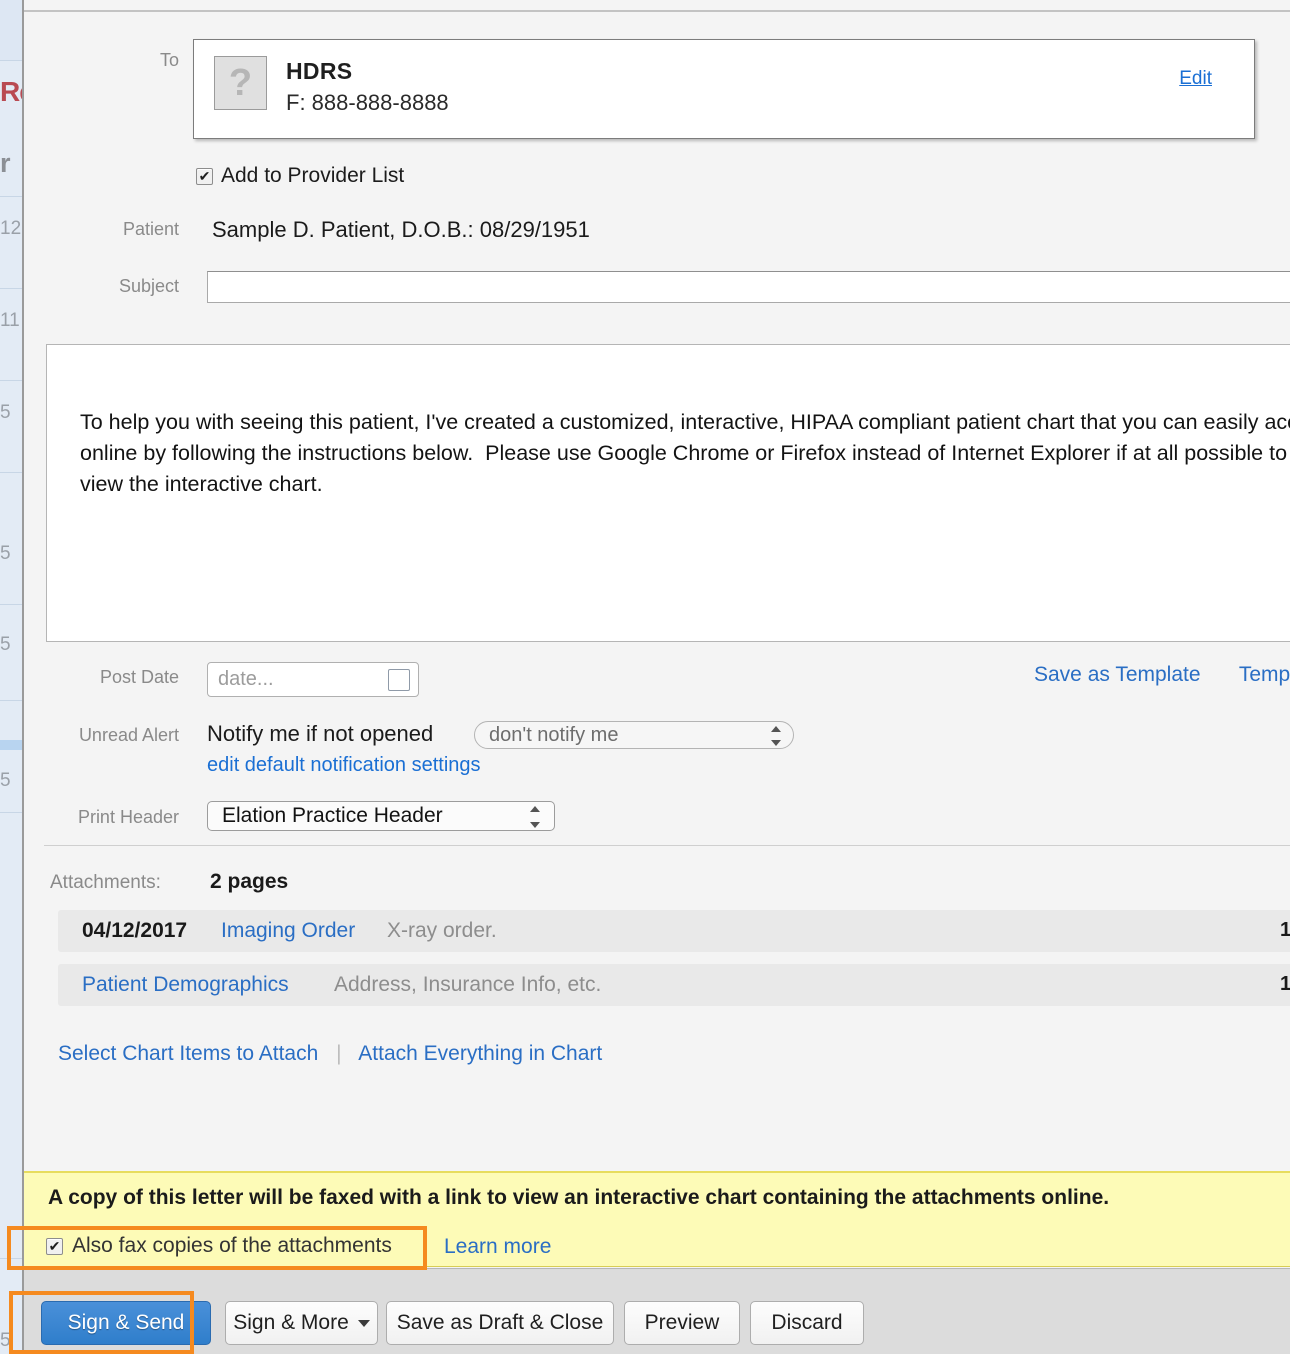 This screenshot has width=1290, height=1354. I want to click on post-date-label: Post Date, so click(139, 677).